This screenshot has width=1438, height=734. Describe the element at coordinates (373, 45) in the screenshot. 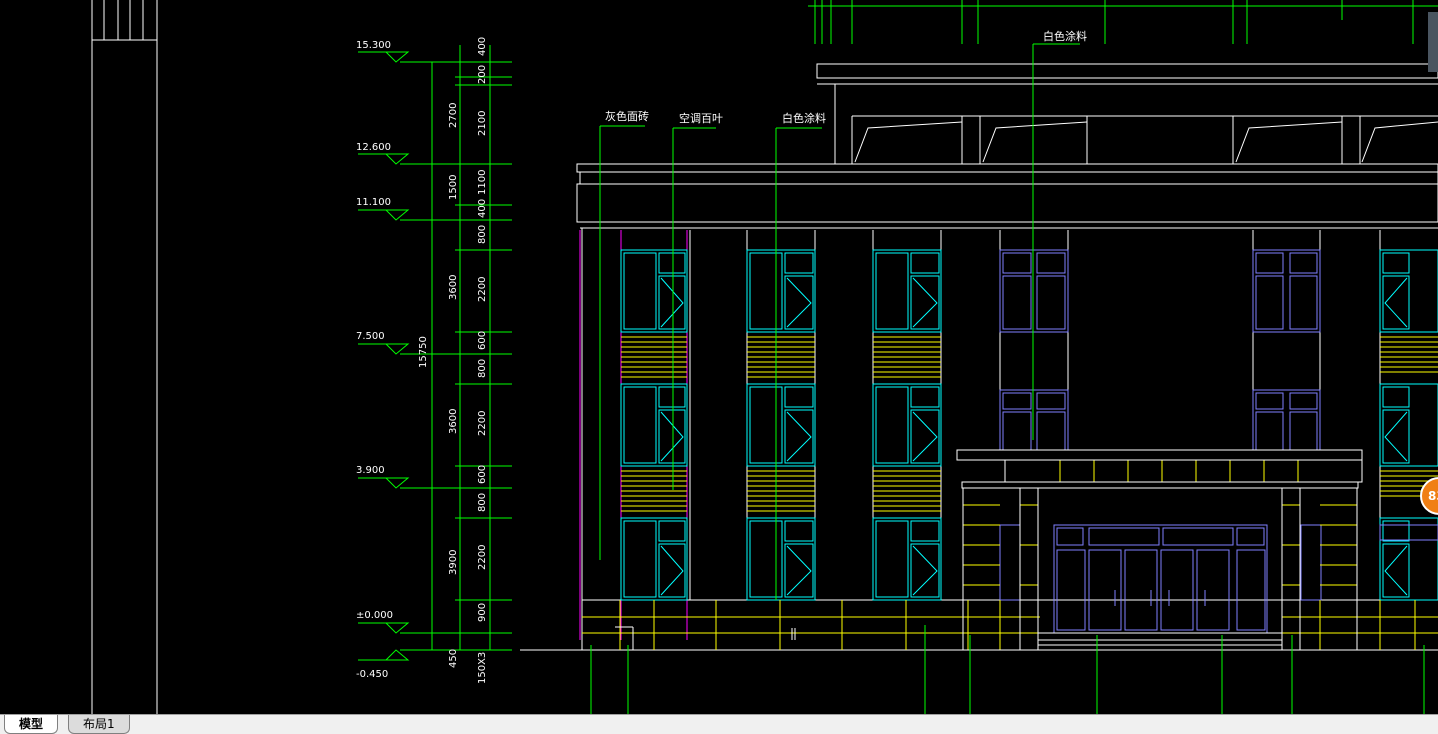

I see `elevation-15300: 15.300` at that location.